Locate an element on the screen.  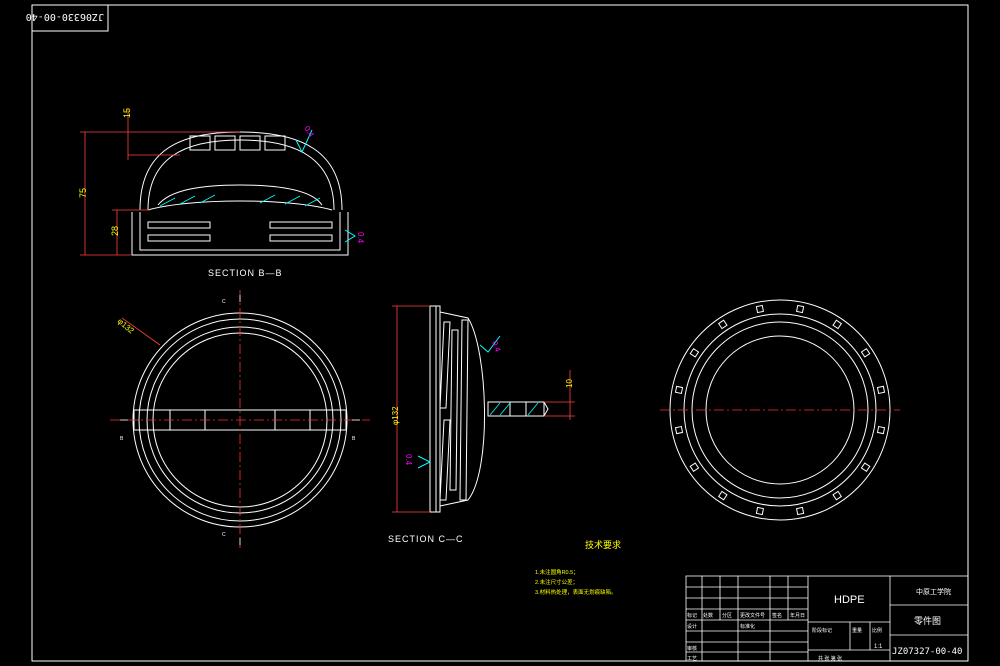
tb-mark: 标记 is located at coordinates (692, 615).